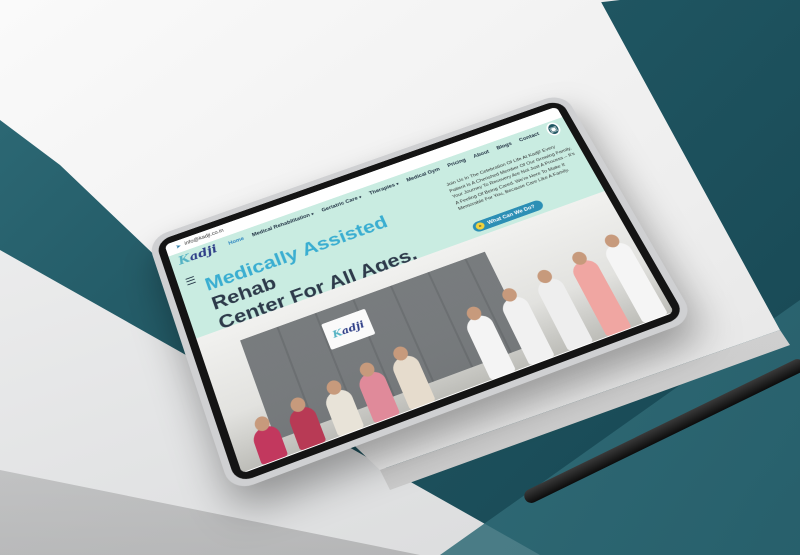  Describe the element at coordinates (479, 226) in the screenshot. I see `double-chevron-right-icon: »` at that location.